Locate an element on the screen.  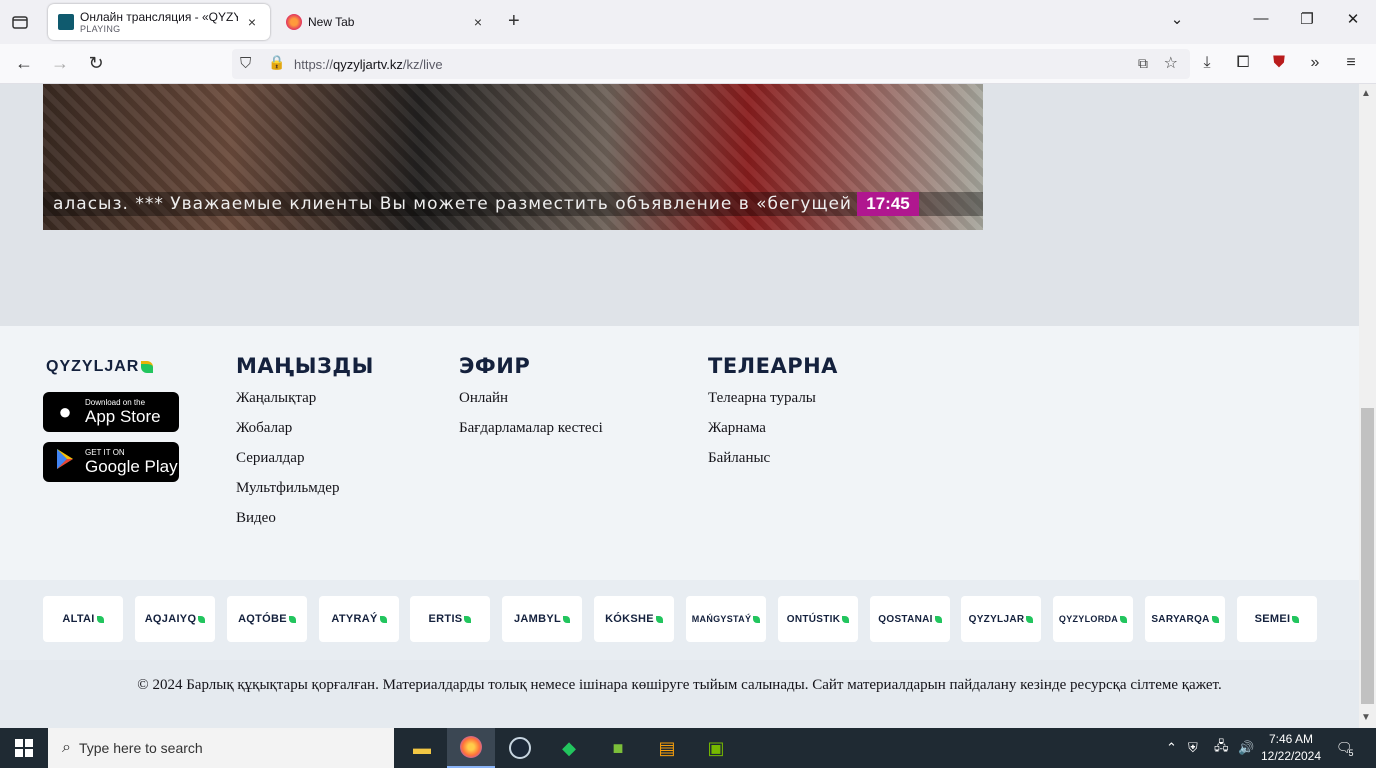
volume-icon: 🔊 is located at coordinates (1246, 748).